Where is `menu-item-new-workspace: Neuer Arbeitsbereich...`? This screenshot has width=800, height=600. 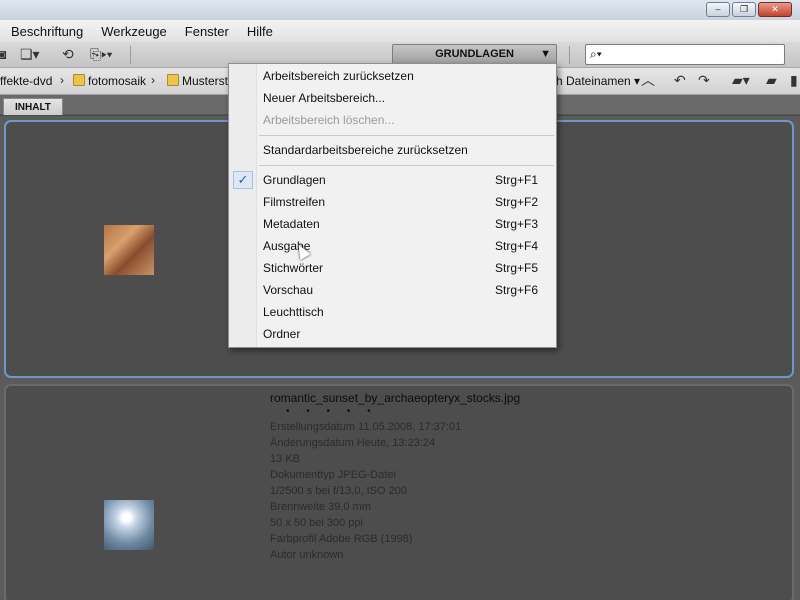 menu-item-new-workspace: Neuer Arbeitsbereich... is located at coordinates (392, 98).